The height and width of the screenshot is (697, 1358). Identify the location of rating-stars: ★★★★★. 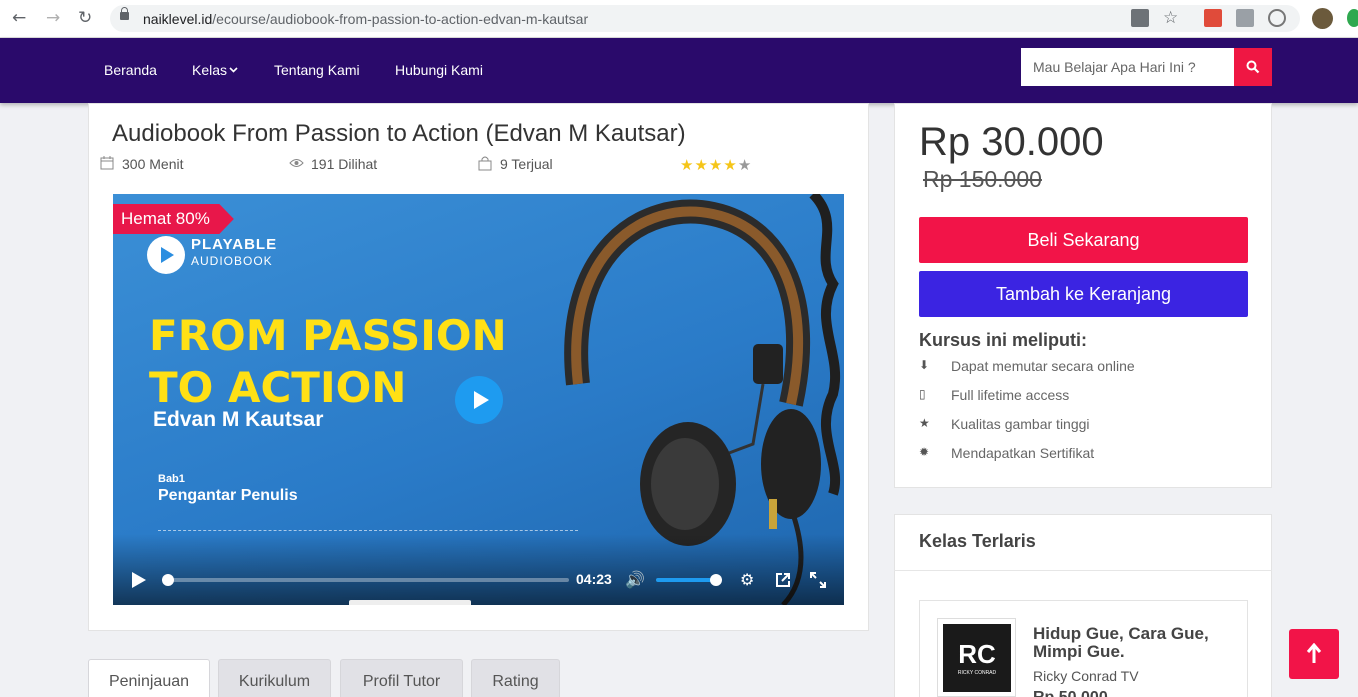
(716, 165).